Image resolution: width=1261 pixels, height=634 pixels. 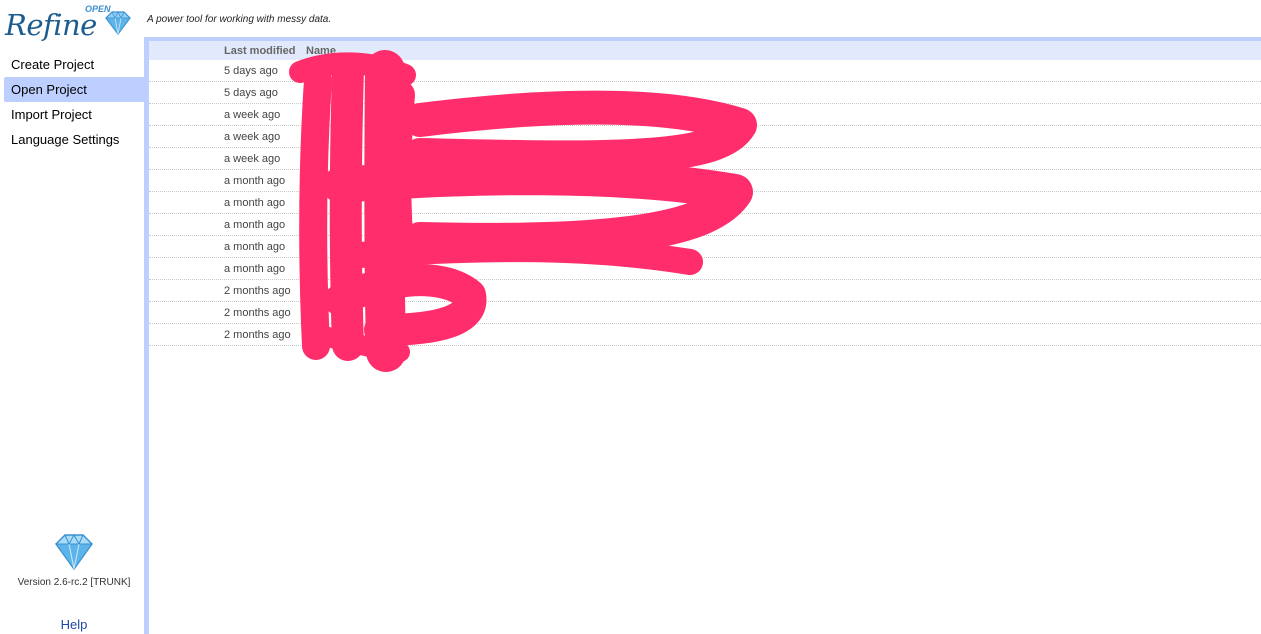 What do you see at coordinates (72, 64) in the screenshot?
I see `nav-create-project: Create Project` at bounding box center [72, 64].